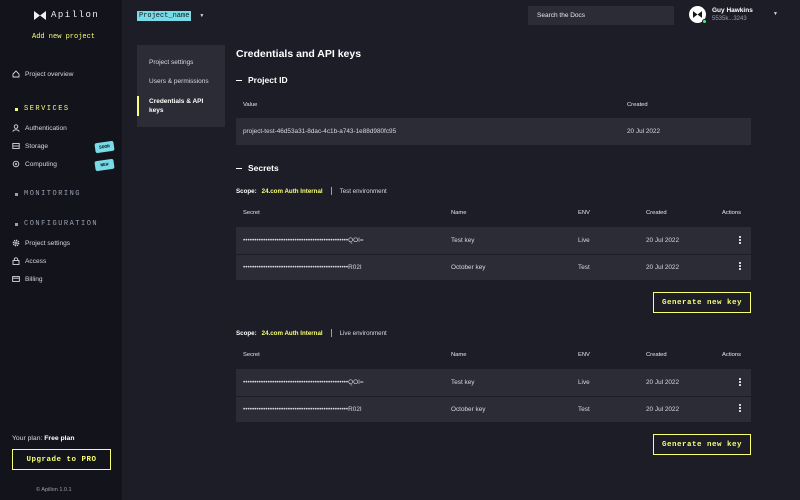 This screenshot has width=800, height=500. I want to click on user-menu: Guy Hawkins 5535k...3243 ▼, so click(733, 15).